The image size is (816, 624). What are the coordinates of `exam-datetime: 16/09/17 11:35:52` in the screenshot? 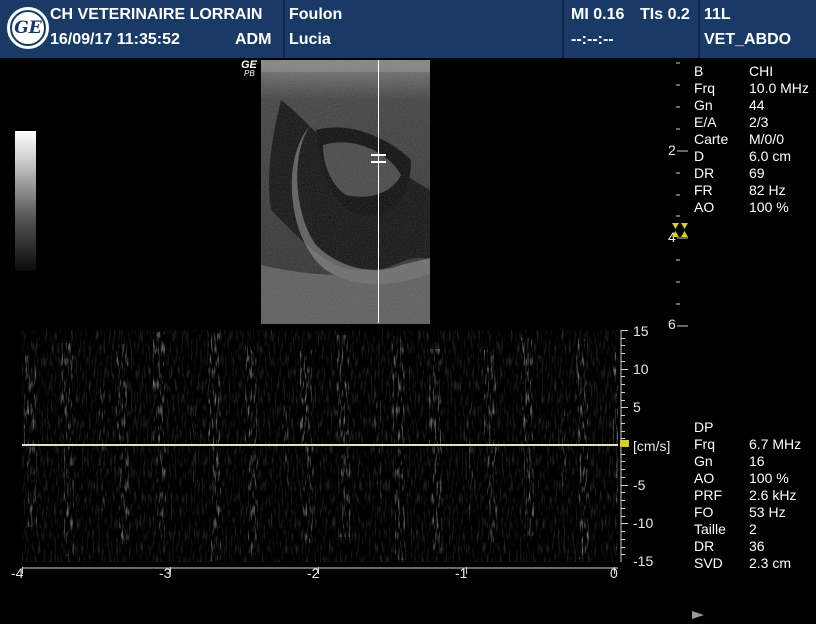 It's located at (115, 39).